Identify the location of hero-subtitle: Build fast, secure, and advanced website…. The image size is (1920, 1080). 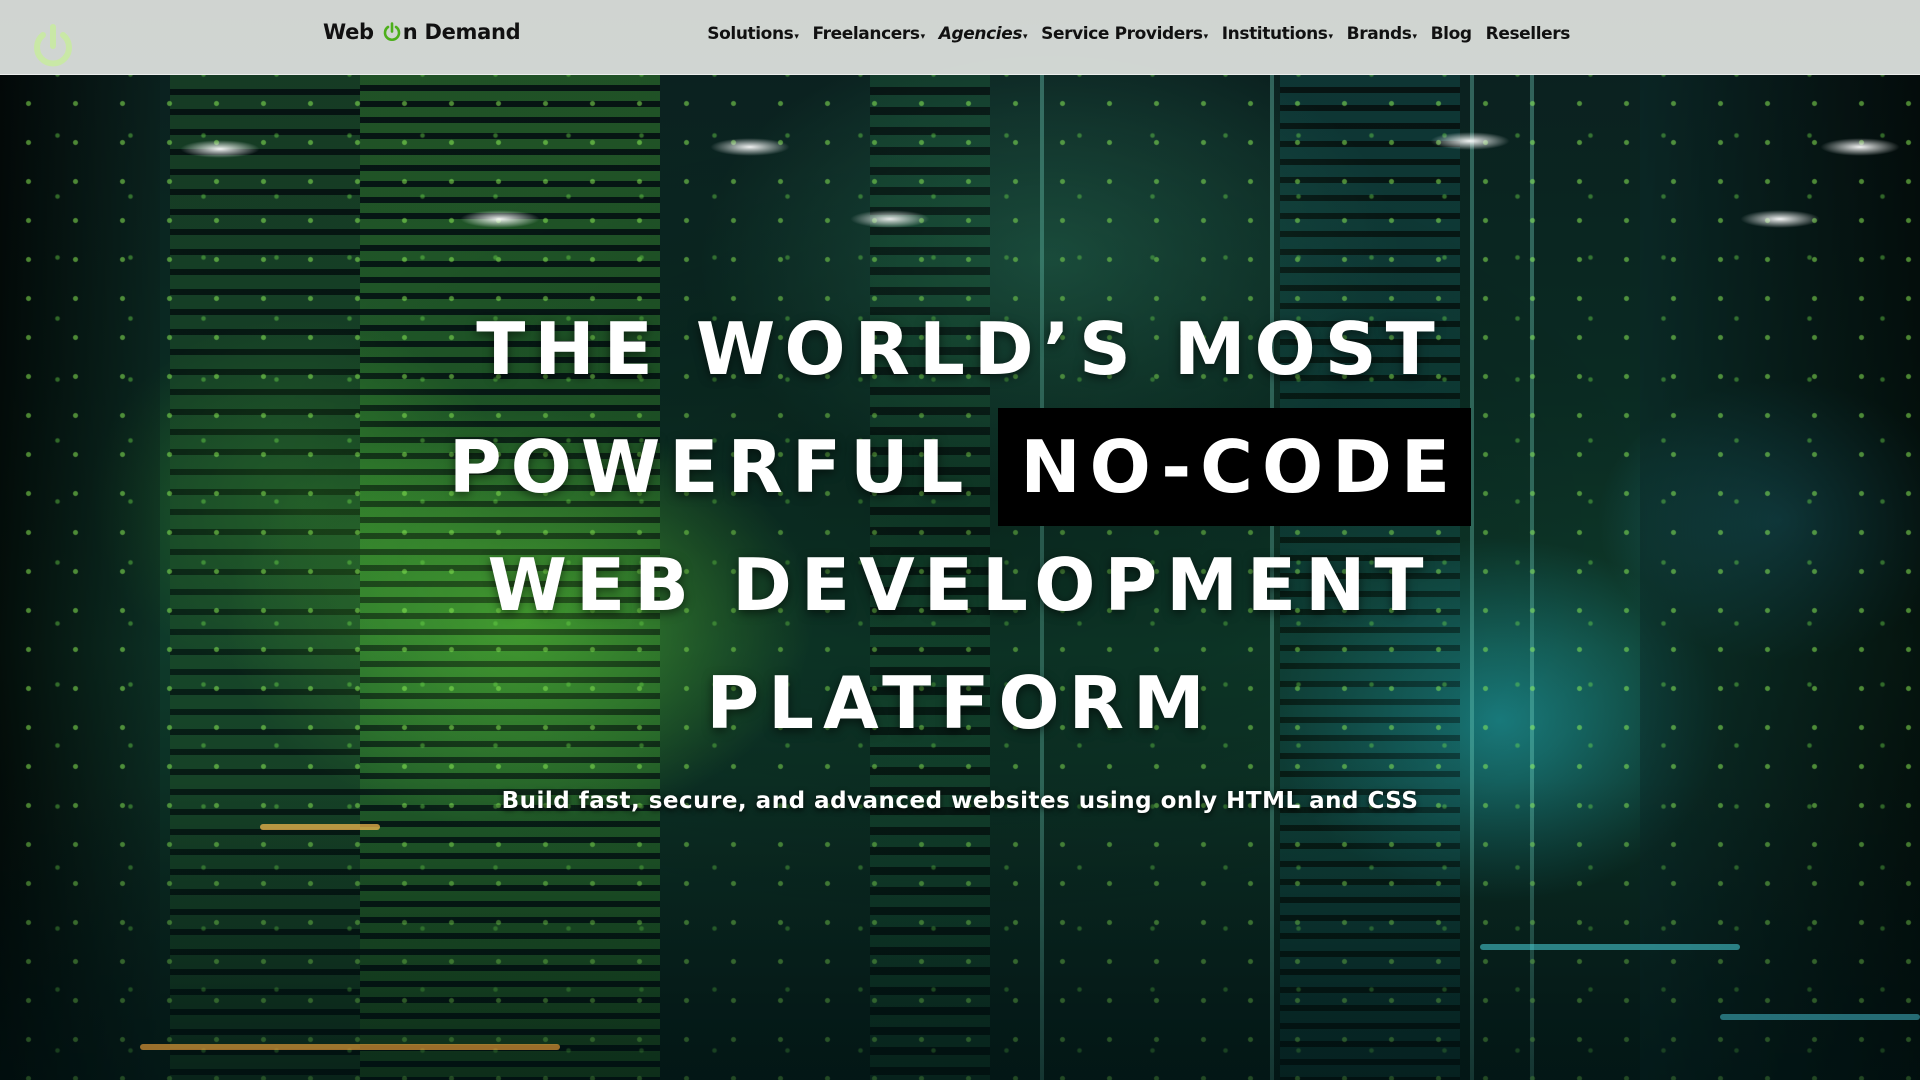
(960, 801).